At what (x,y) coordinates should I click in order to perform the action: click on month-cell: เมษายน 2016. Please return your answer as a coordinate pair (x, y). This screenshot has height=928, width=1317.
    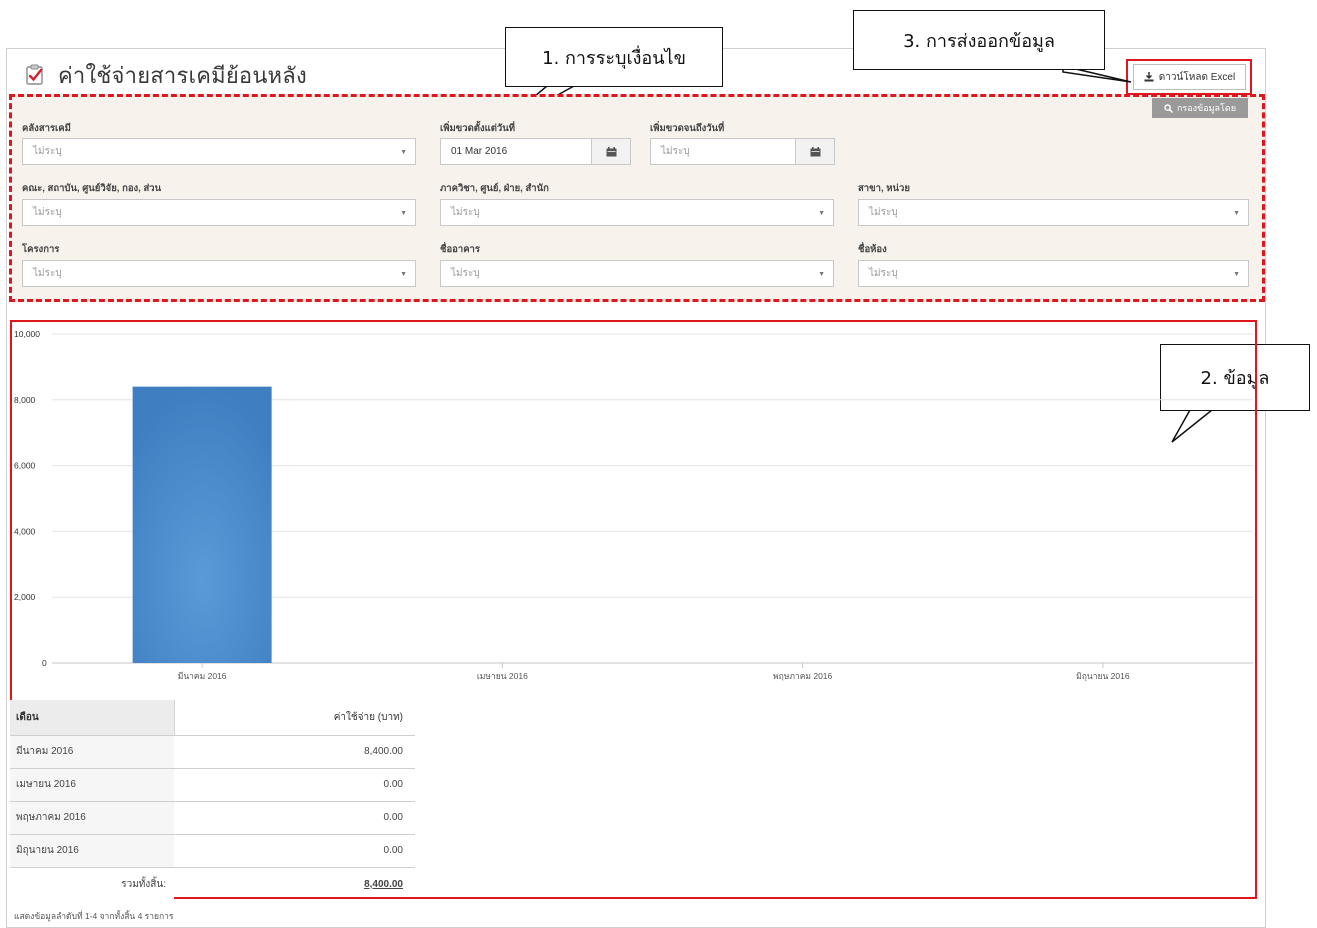
    Looking at the image, I should click on (92, 785).